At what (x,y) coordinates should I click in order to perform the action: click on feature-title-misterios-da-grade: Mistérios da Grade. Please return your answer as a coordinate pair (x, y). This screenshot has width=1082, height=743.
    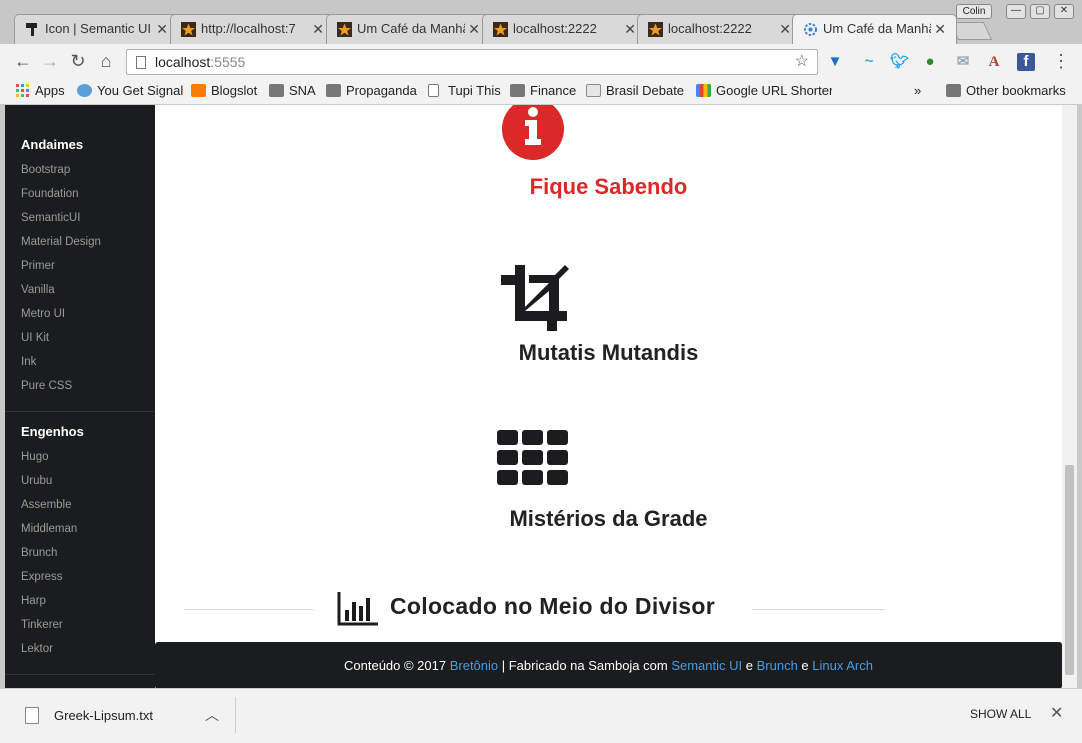
    Looking at the image, I should click on (608, 518).